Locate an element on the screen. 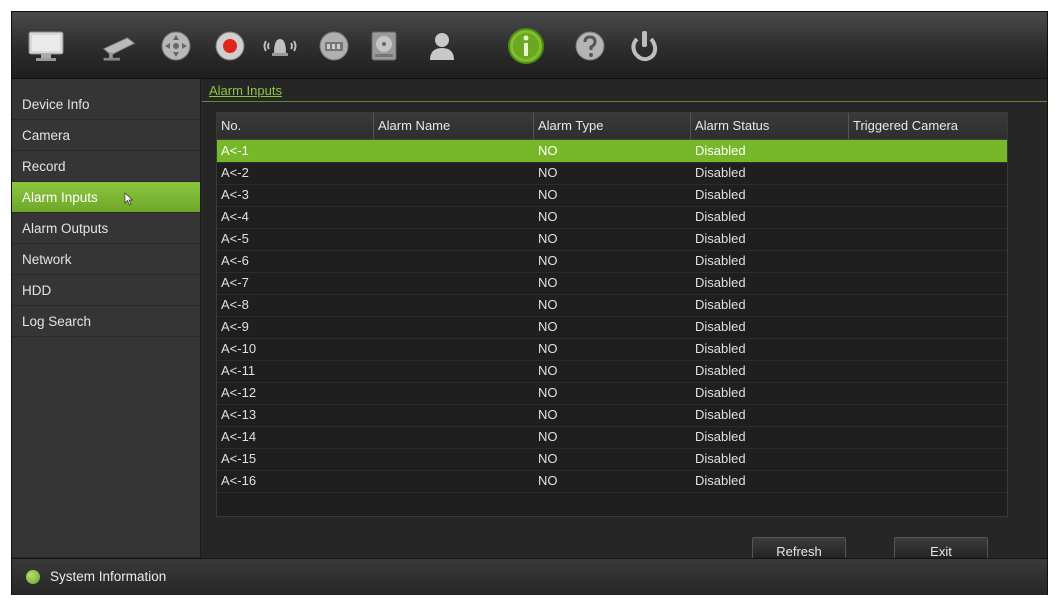 This screenshot has height=604, width=1059. table-row: A<-10 NO Disabled is located at coordinates (612, 349).